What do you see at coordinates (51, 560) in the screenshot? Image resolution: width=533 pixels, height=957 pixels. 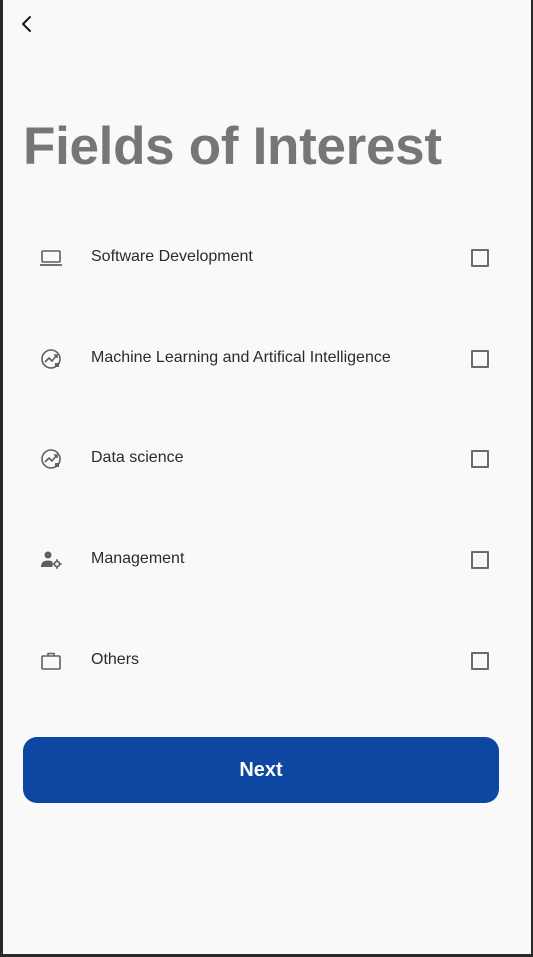 I see `manage-accounts-icon` at bounding box center [51, 560].